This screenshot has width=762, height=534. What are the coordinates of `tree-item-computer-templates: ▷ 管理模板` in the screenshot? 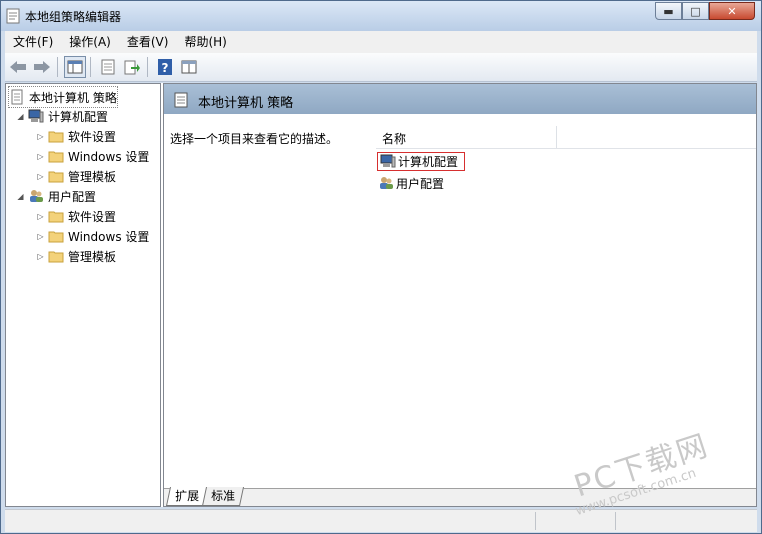 It's located at (76, 176).